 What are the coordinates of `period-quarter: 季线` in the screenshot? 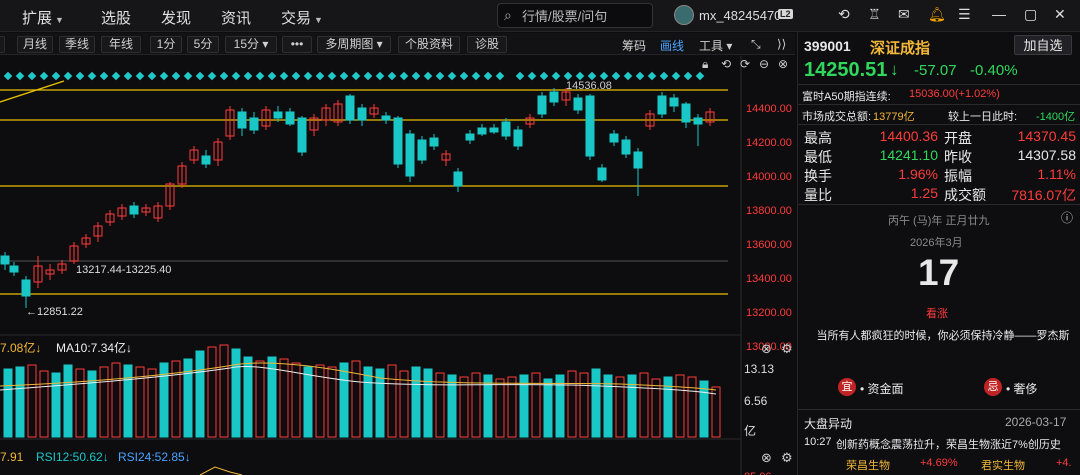 It's located at (77, 44).